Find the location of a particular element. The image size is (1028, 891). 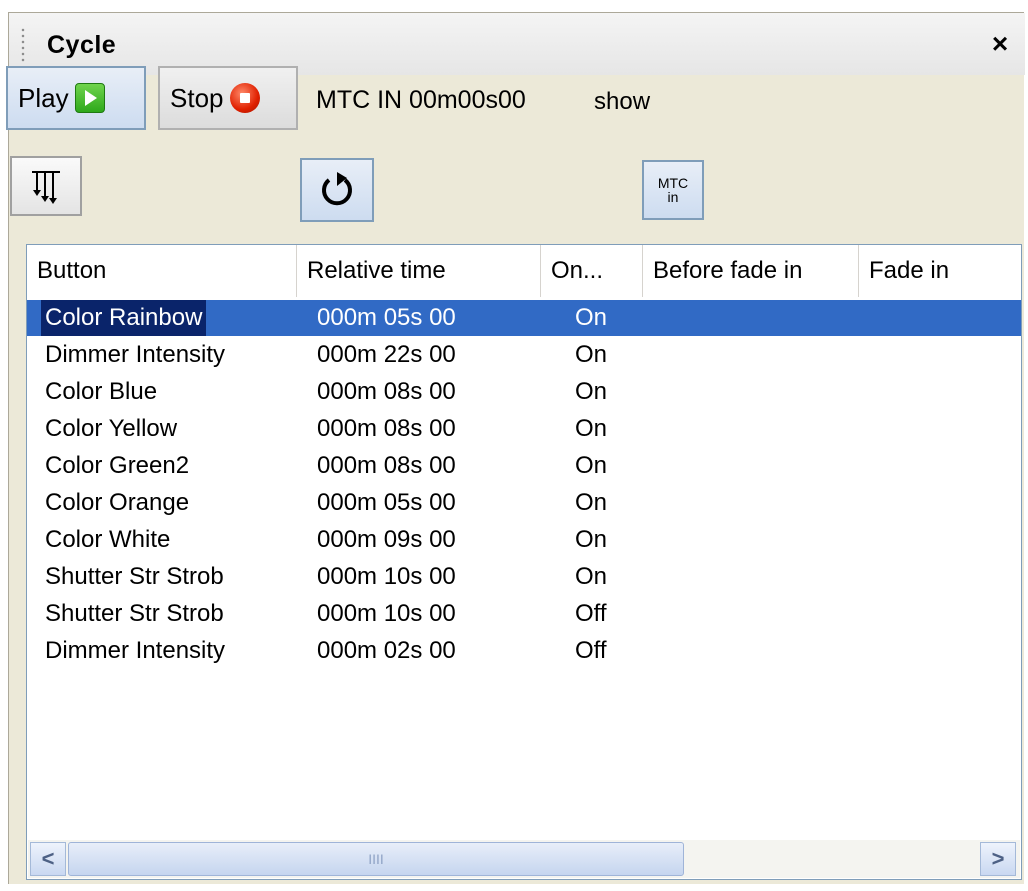

column-header-button: Button is located at coordinates (162, 271).